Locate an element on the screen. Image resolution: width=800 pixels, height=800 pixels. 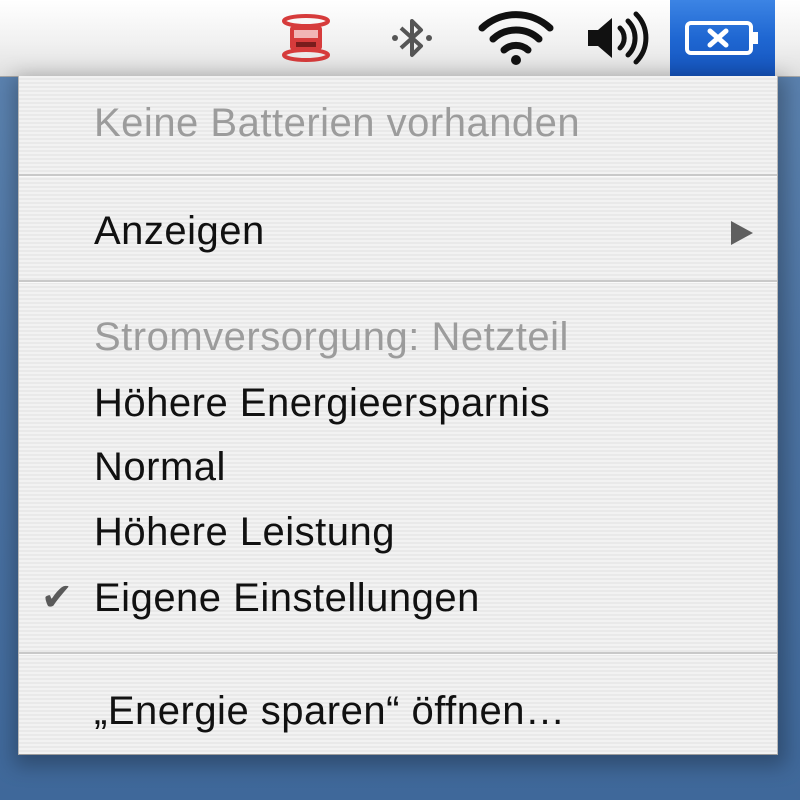
option-better-performance: Höhere Leistung is located at coordinates (398, 532).